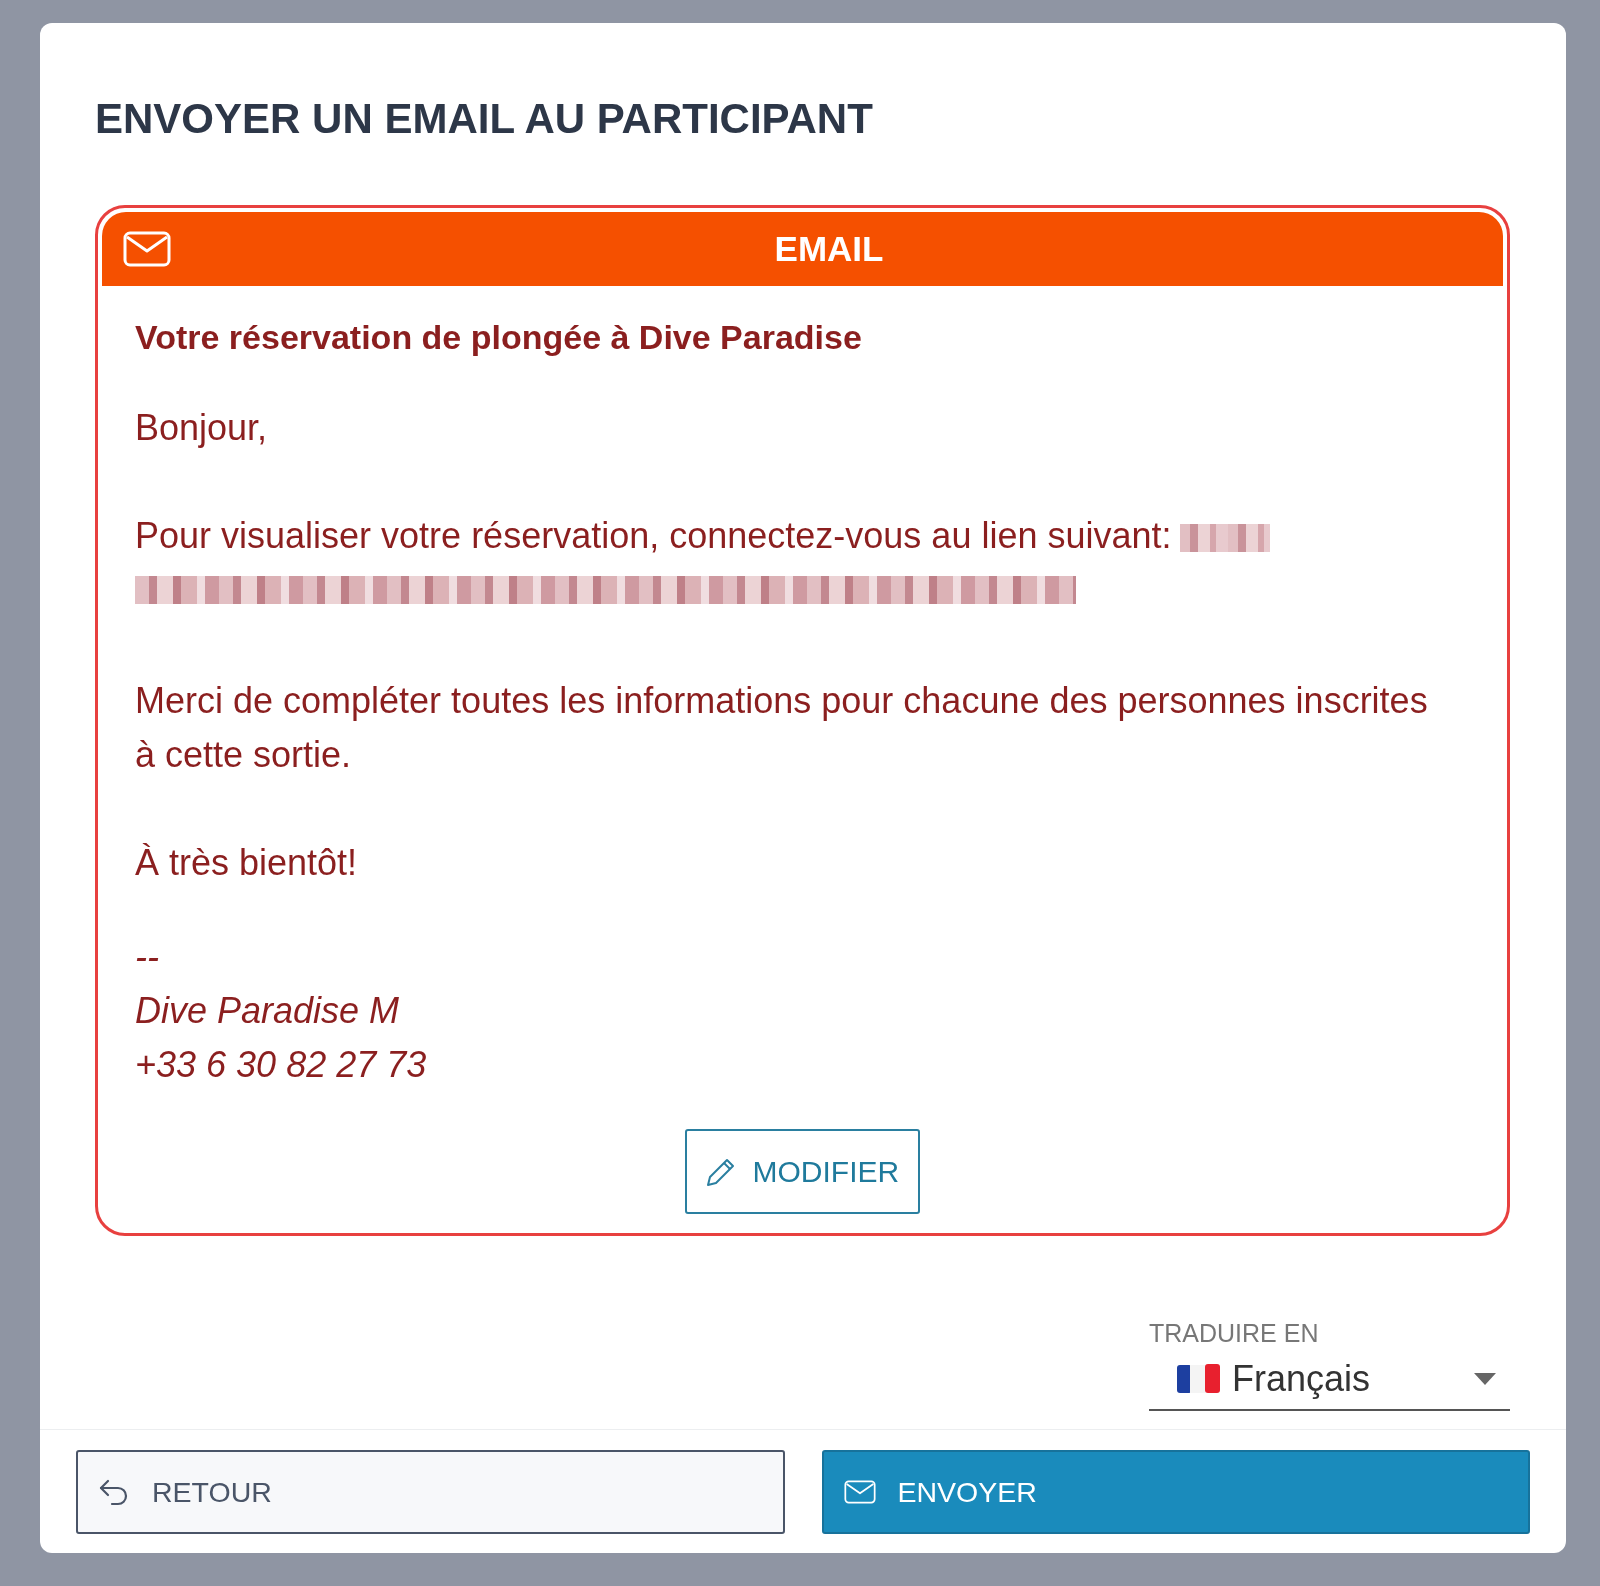 This screenshot has width=1600, height=1586. I want to click on signature-line: --, so click(147, 957).